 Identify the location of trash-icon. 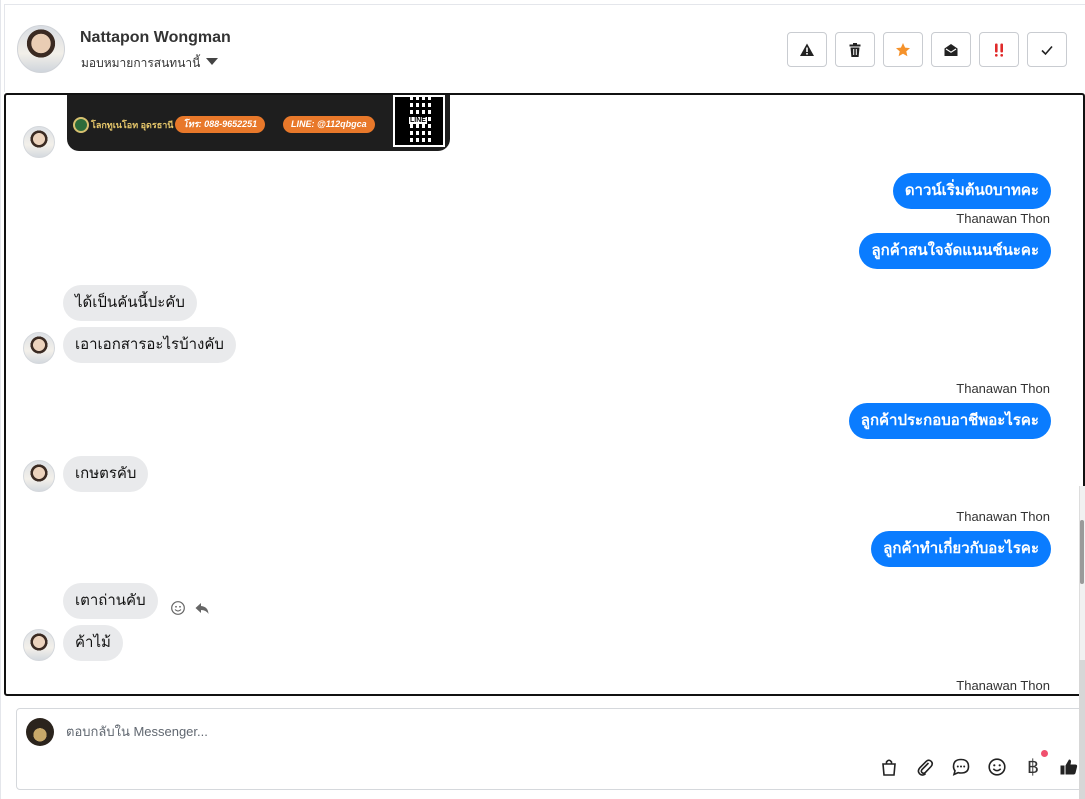
(855, 49).